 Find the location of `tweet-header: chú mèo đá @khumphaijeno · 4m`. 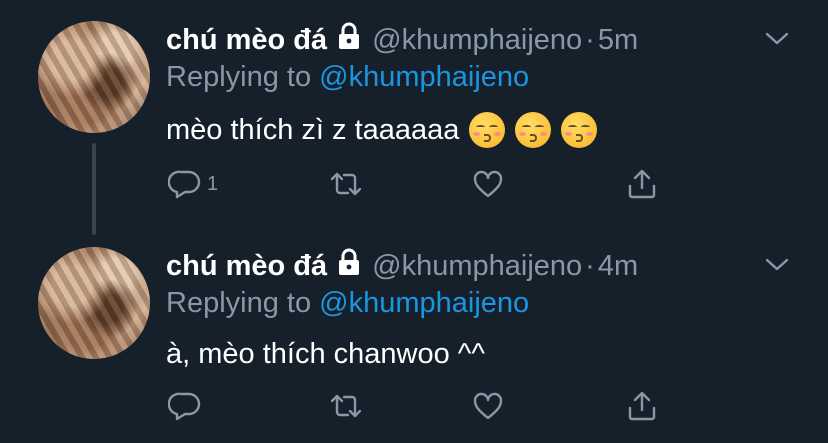

tweet-header: chú mèo đá @khumphaijeno · 4m is located at coordinates (402, 266).